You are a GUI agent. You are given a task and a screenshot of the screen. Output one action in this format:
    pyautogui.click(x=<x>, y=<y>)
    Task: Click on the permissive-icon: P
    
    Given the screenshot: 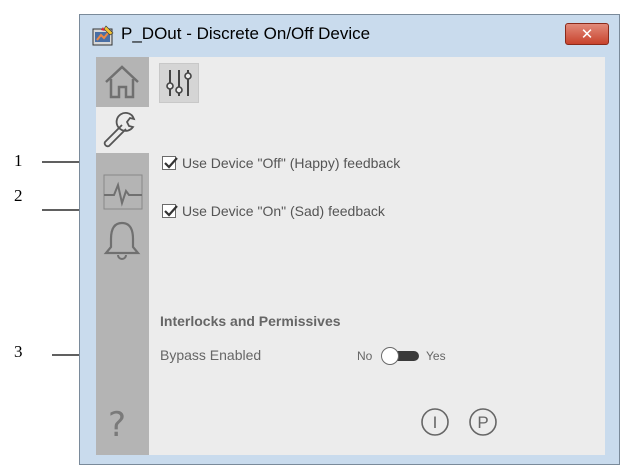 What is the action you would take?
    pyautogui.click(x=483, y=422)
    